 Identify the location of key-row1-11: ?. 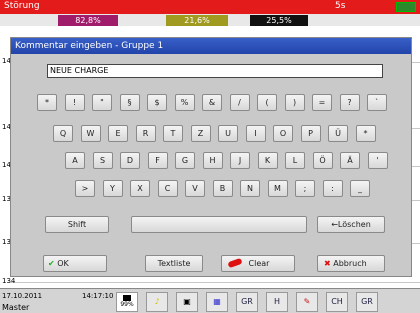
(349, 102).